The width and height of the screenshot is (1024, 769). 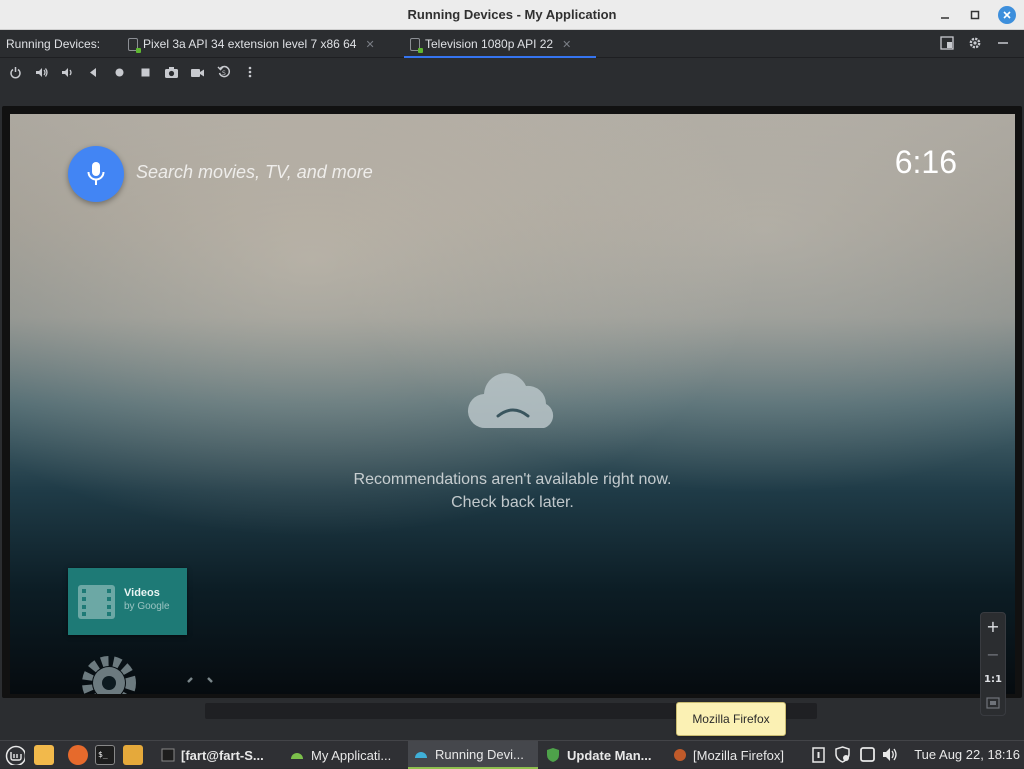 What do you see at coordinates (145, 72) in the screenshot?
I see `overview-icon` at bounding box center [145, 72].